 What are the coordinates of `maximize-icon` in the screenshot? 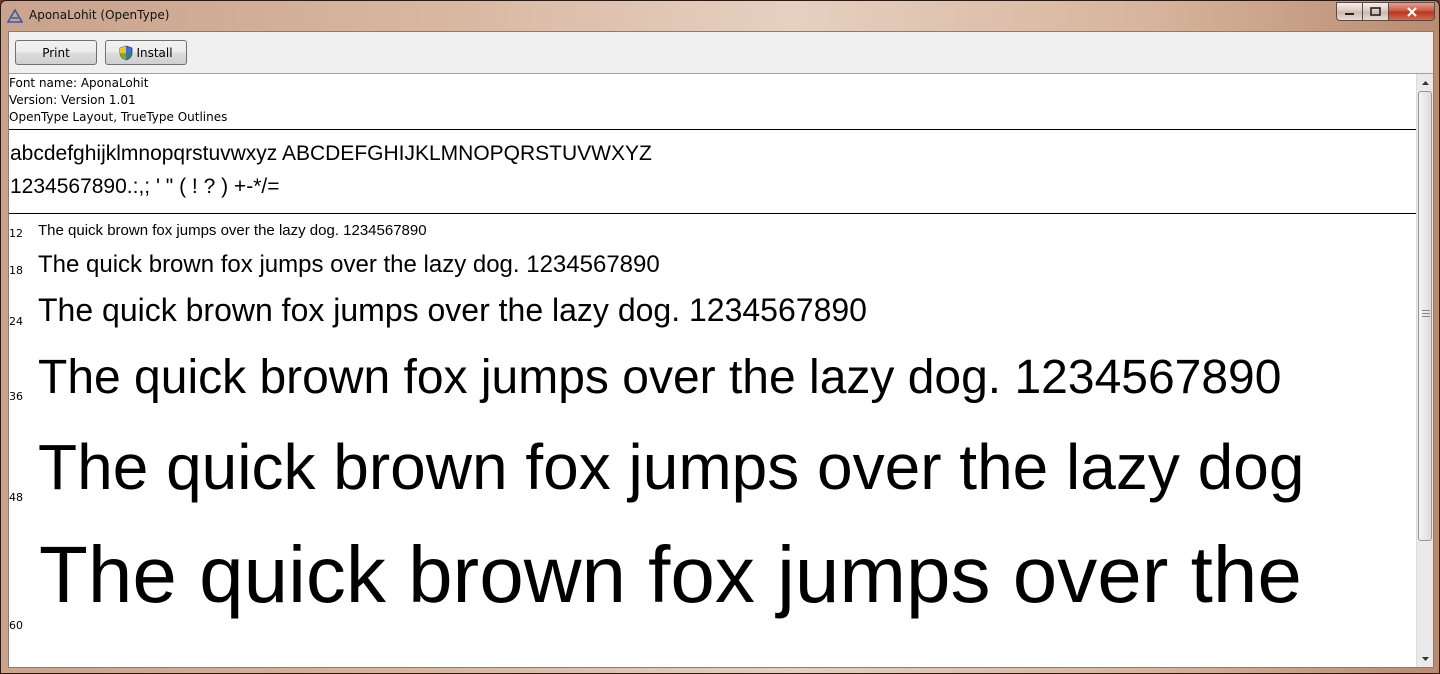 It's located at (1375, 11).